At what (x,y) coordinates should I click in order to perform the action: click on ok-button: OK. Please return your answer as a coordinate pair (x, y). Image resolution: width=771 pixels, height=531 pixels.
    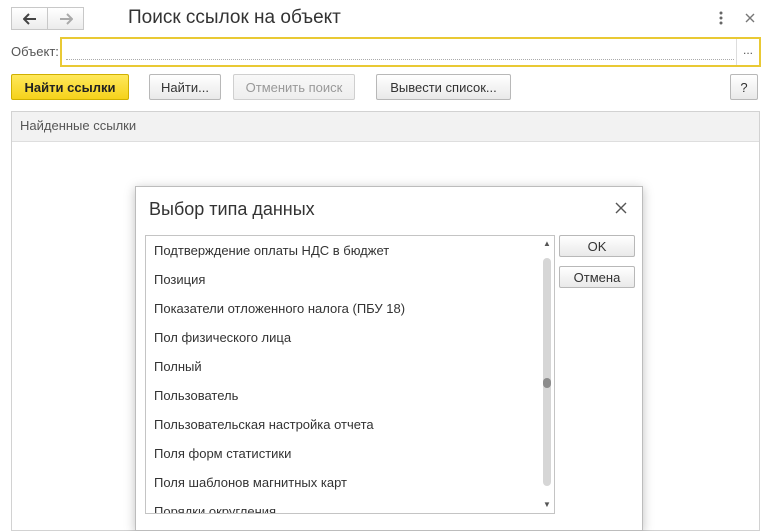
    Looking at the image, I should click on (597, 246).